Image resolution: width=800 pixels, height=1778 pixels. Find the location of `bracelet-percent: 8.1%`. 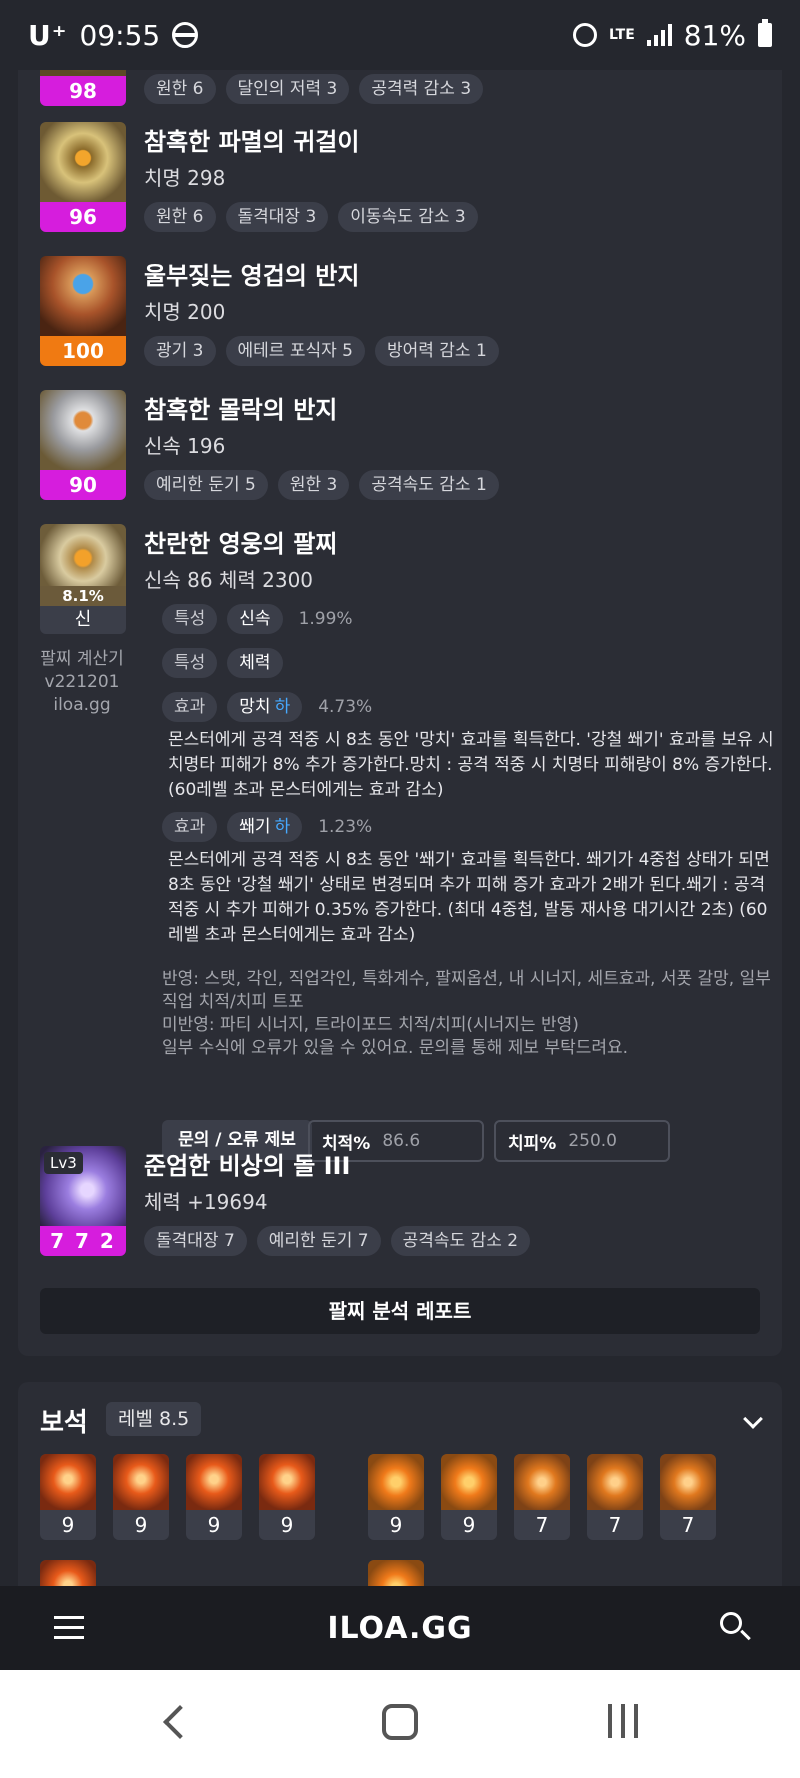

bracelet-percent: 8.1% is located at coordinates (83, 596).